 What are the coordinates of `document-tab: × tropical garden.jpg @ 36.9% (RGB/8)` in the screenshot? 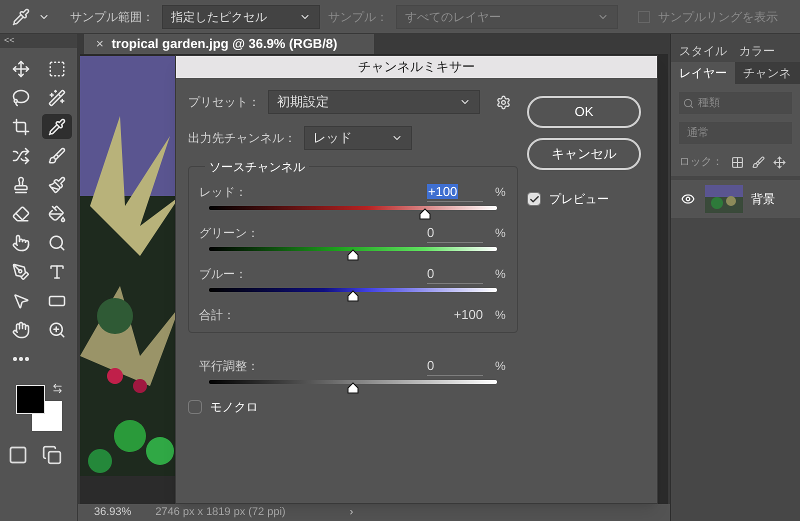 It's located at (229, 44).